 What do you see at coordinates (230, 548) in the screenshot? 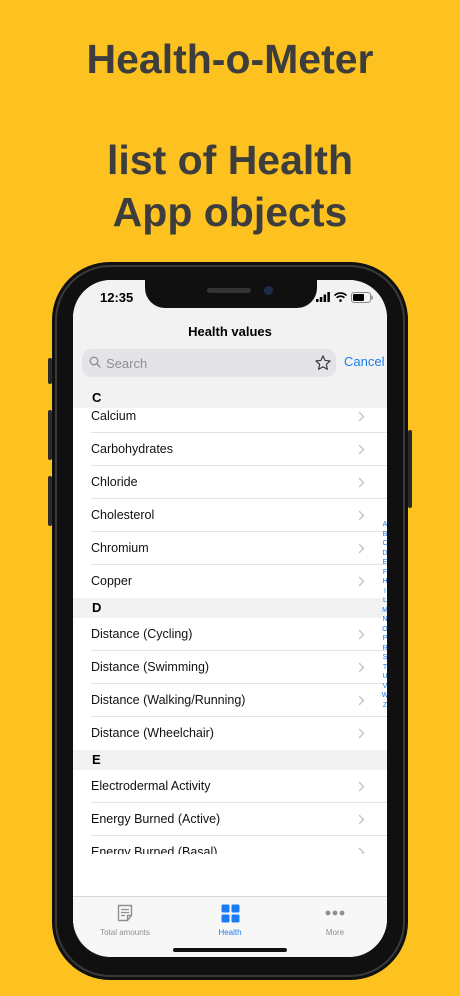
I see `list-item: Chromium` at bounding box center [230, 548].